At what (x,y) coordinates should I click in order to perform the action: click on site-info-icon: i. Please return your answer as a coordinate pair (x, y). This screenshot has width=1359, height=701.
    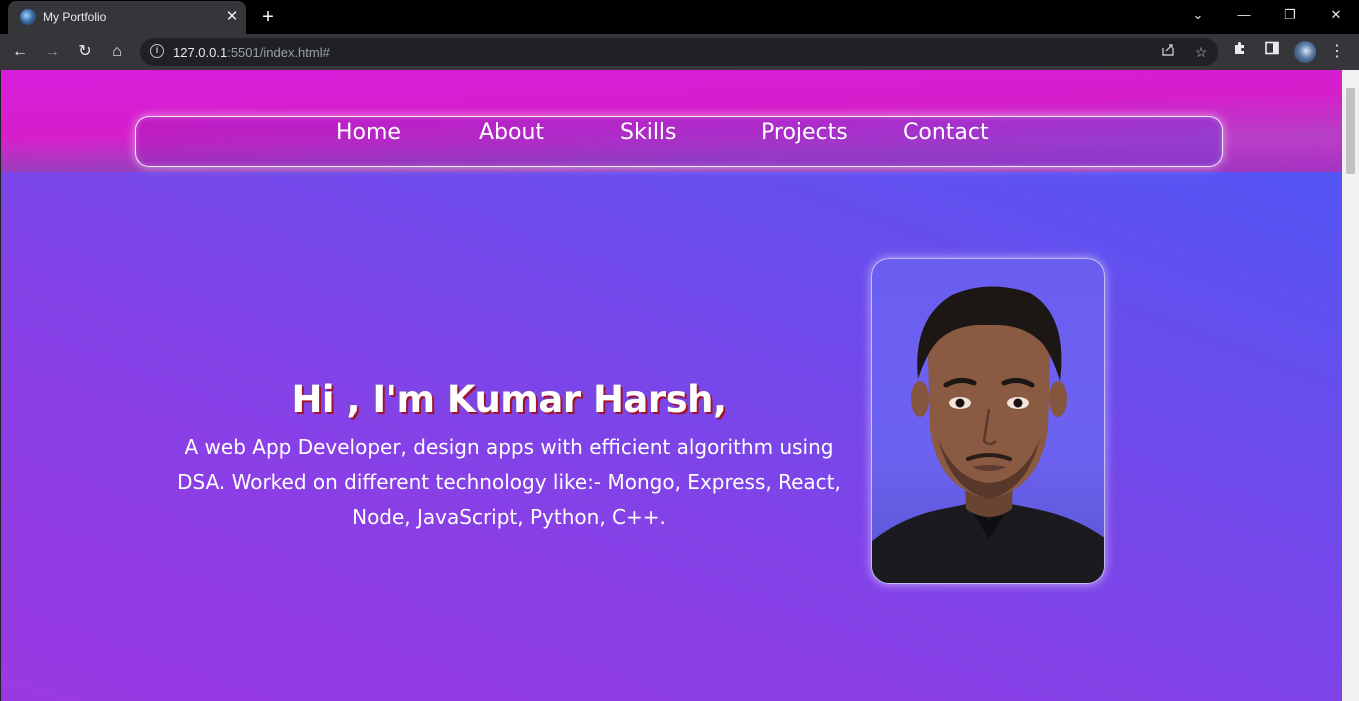
    Looking at the image, I should click on (157, 51).